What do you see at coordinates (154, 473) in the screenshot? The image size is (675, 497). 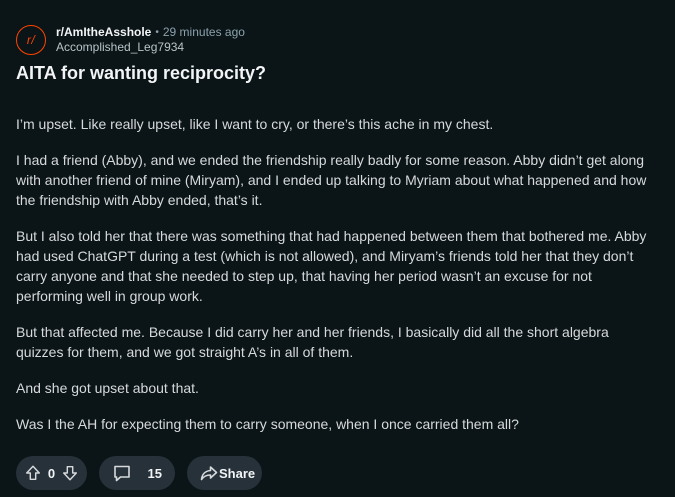 I see `comment-count: 15` at bounding box center [154, 473].